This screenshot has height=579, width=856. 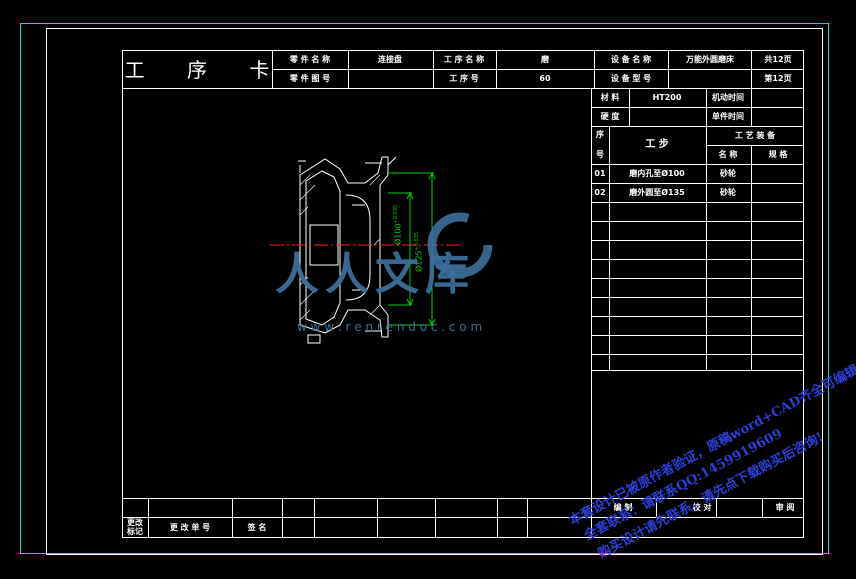 I want to click on watermark: 人人文库 w w w . r e n r e n d o c . c o m, so click(x=420, y=275).